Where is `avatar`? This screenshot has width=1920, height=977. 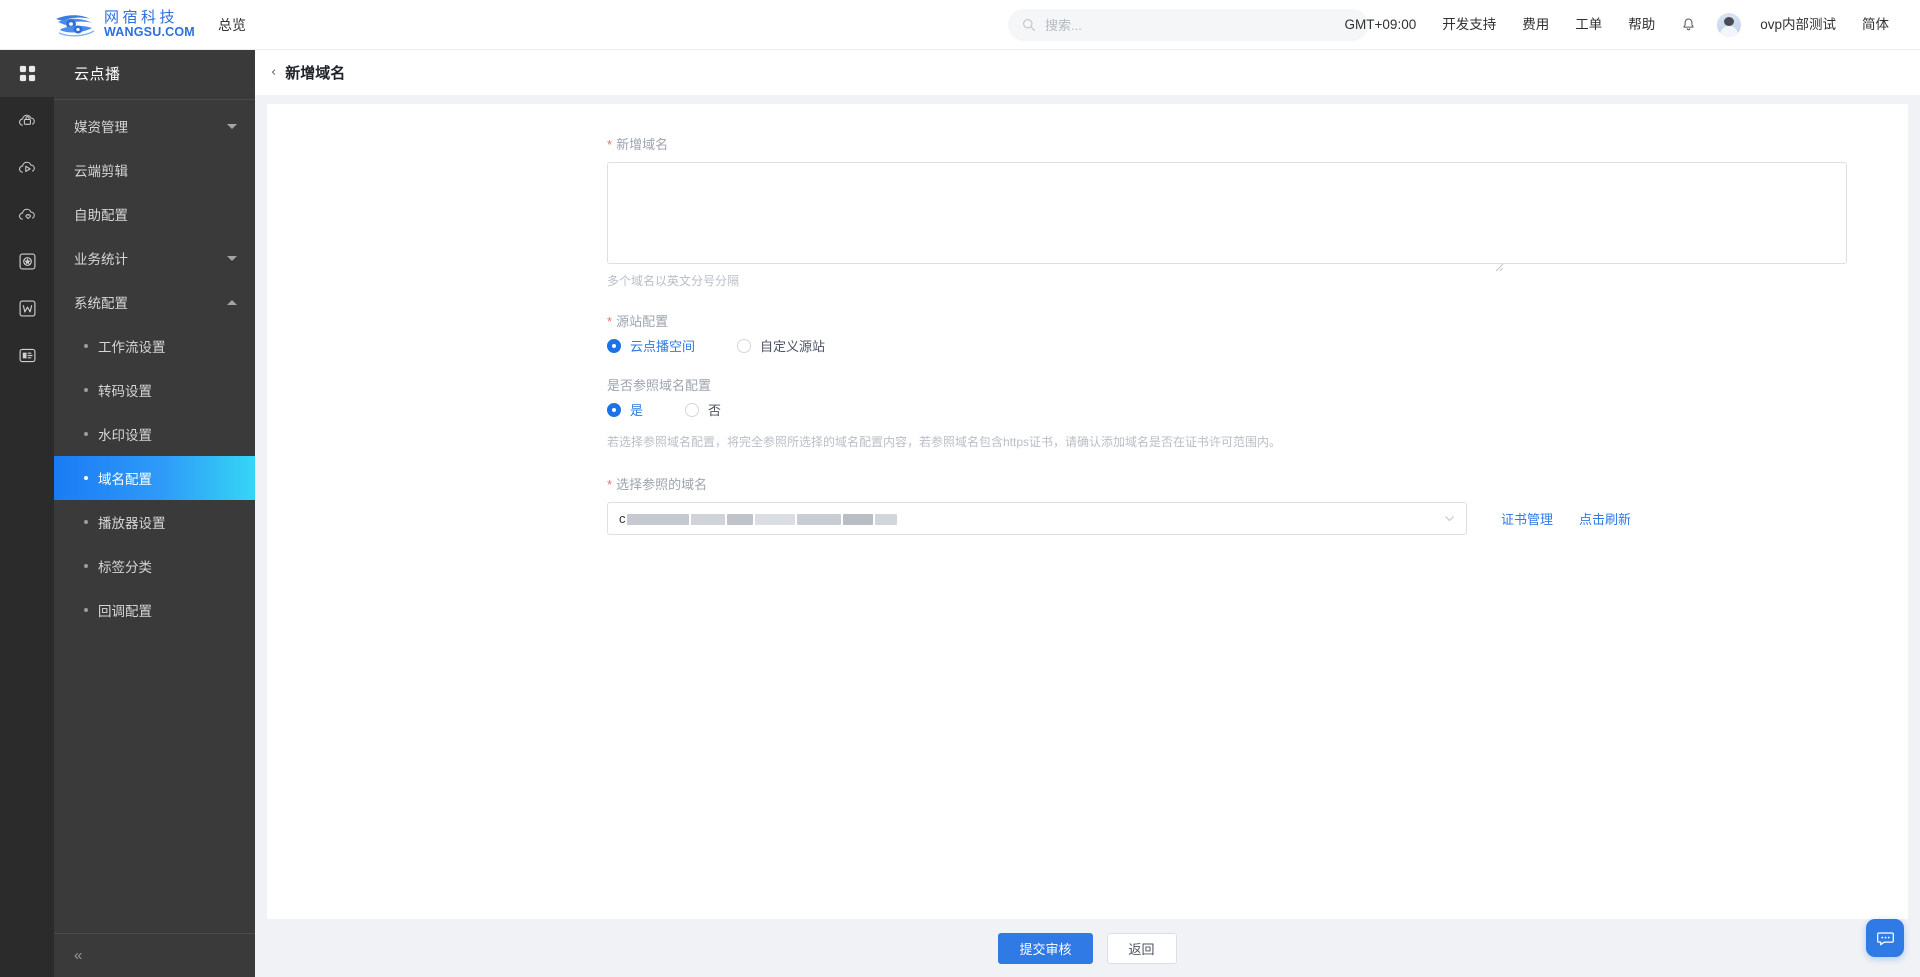 avatar is located at coordinates (1729, 25).